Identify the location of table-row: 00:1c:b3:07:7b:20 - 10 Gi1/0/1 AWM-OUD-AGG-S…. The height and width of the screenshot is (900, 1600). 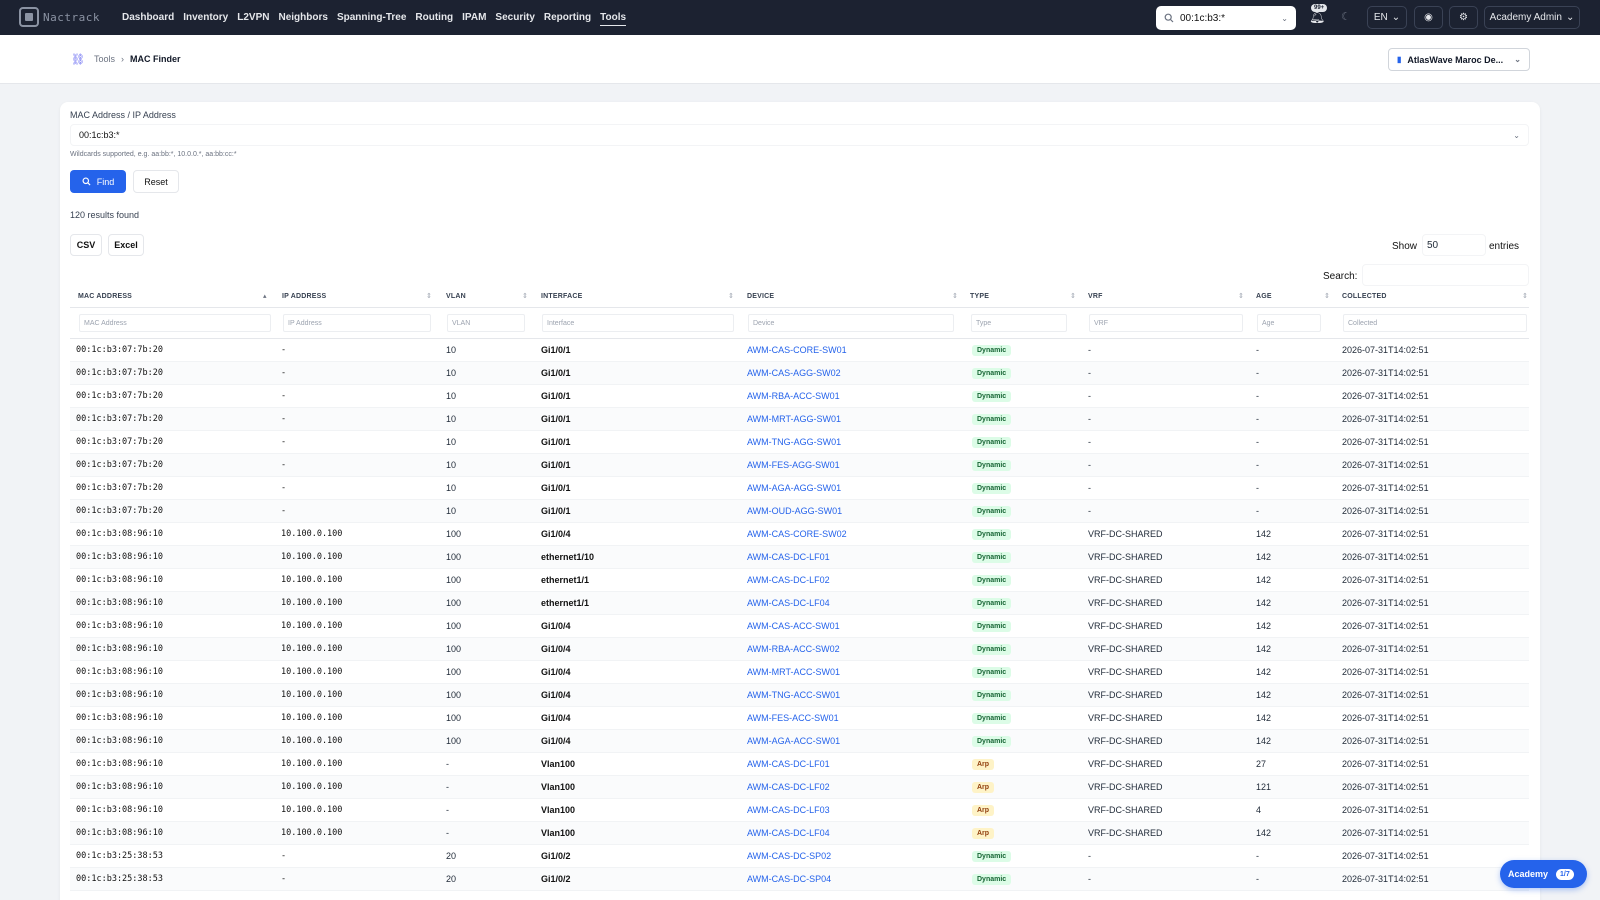
(799, 511).